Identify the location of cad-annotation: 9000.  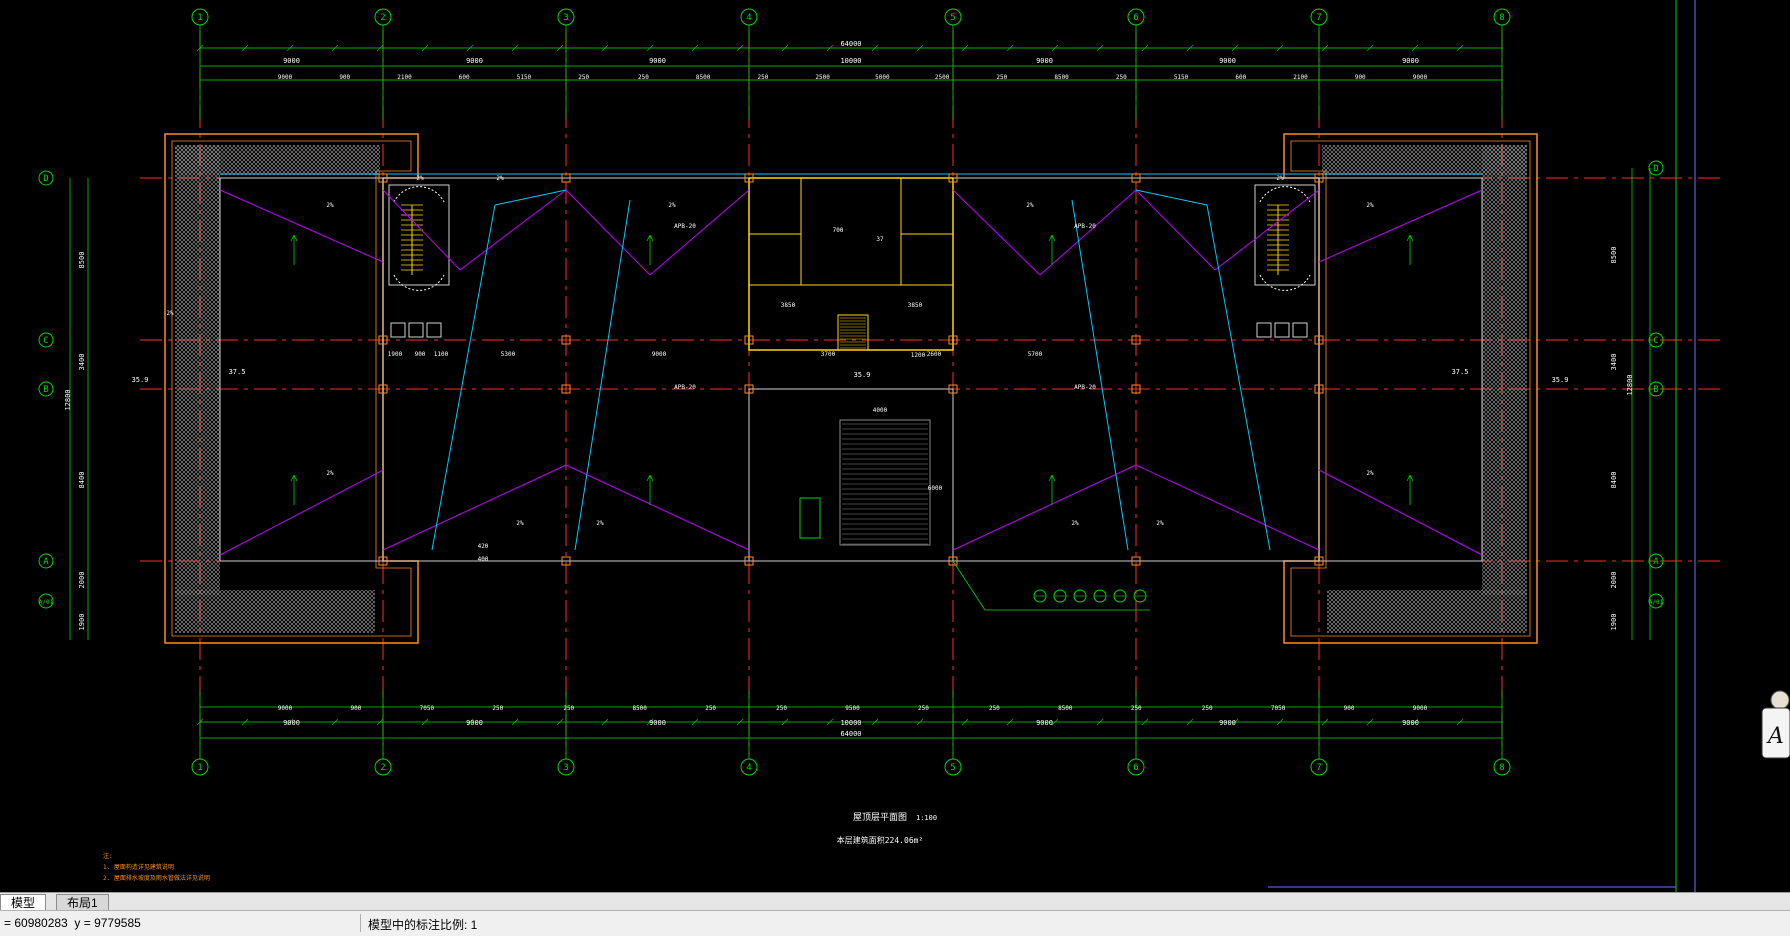
(659, 354).